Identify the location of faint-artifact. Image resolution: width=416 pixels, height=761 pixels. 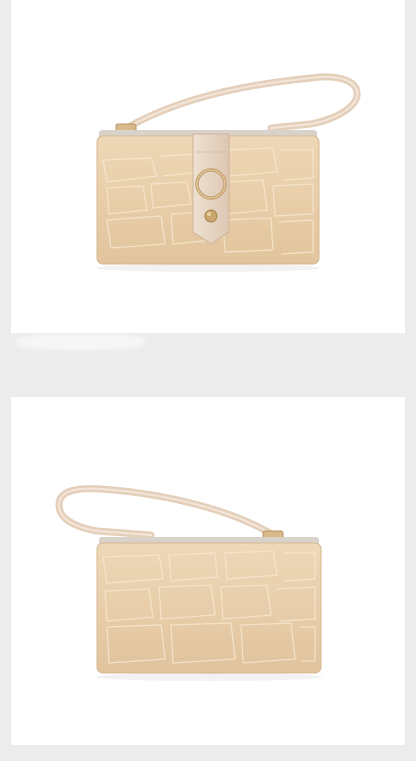
(81, 342).